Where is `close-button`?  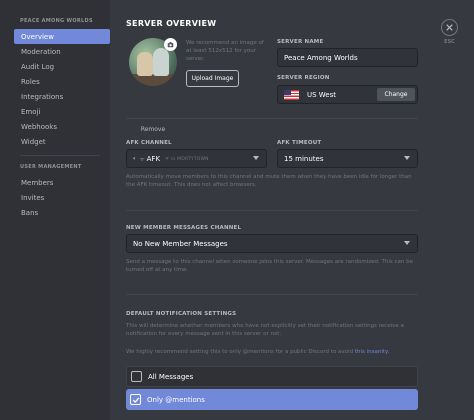 close-button is located at coordinates (449, 27).